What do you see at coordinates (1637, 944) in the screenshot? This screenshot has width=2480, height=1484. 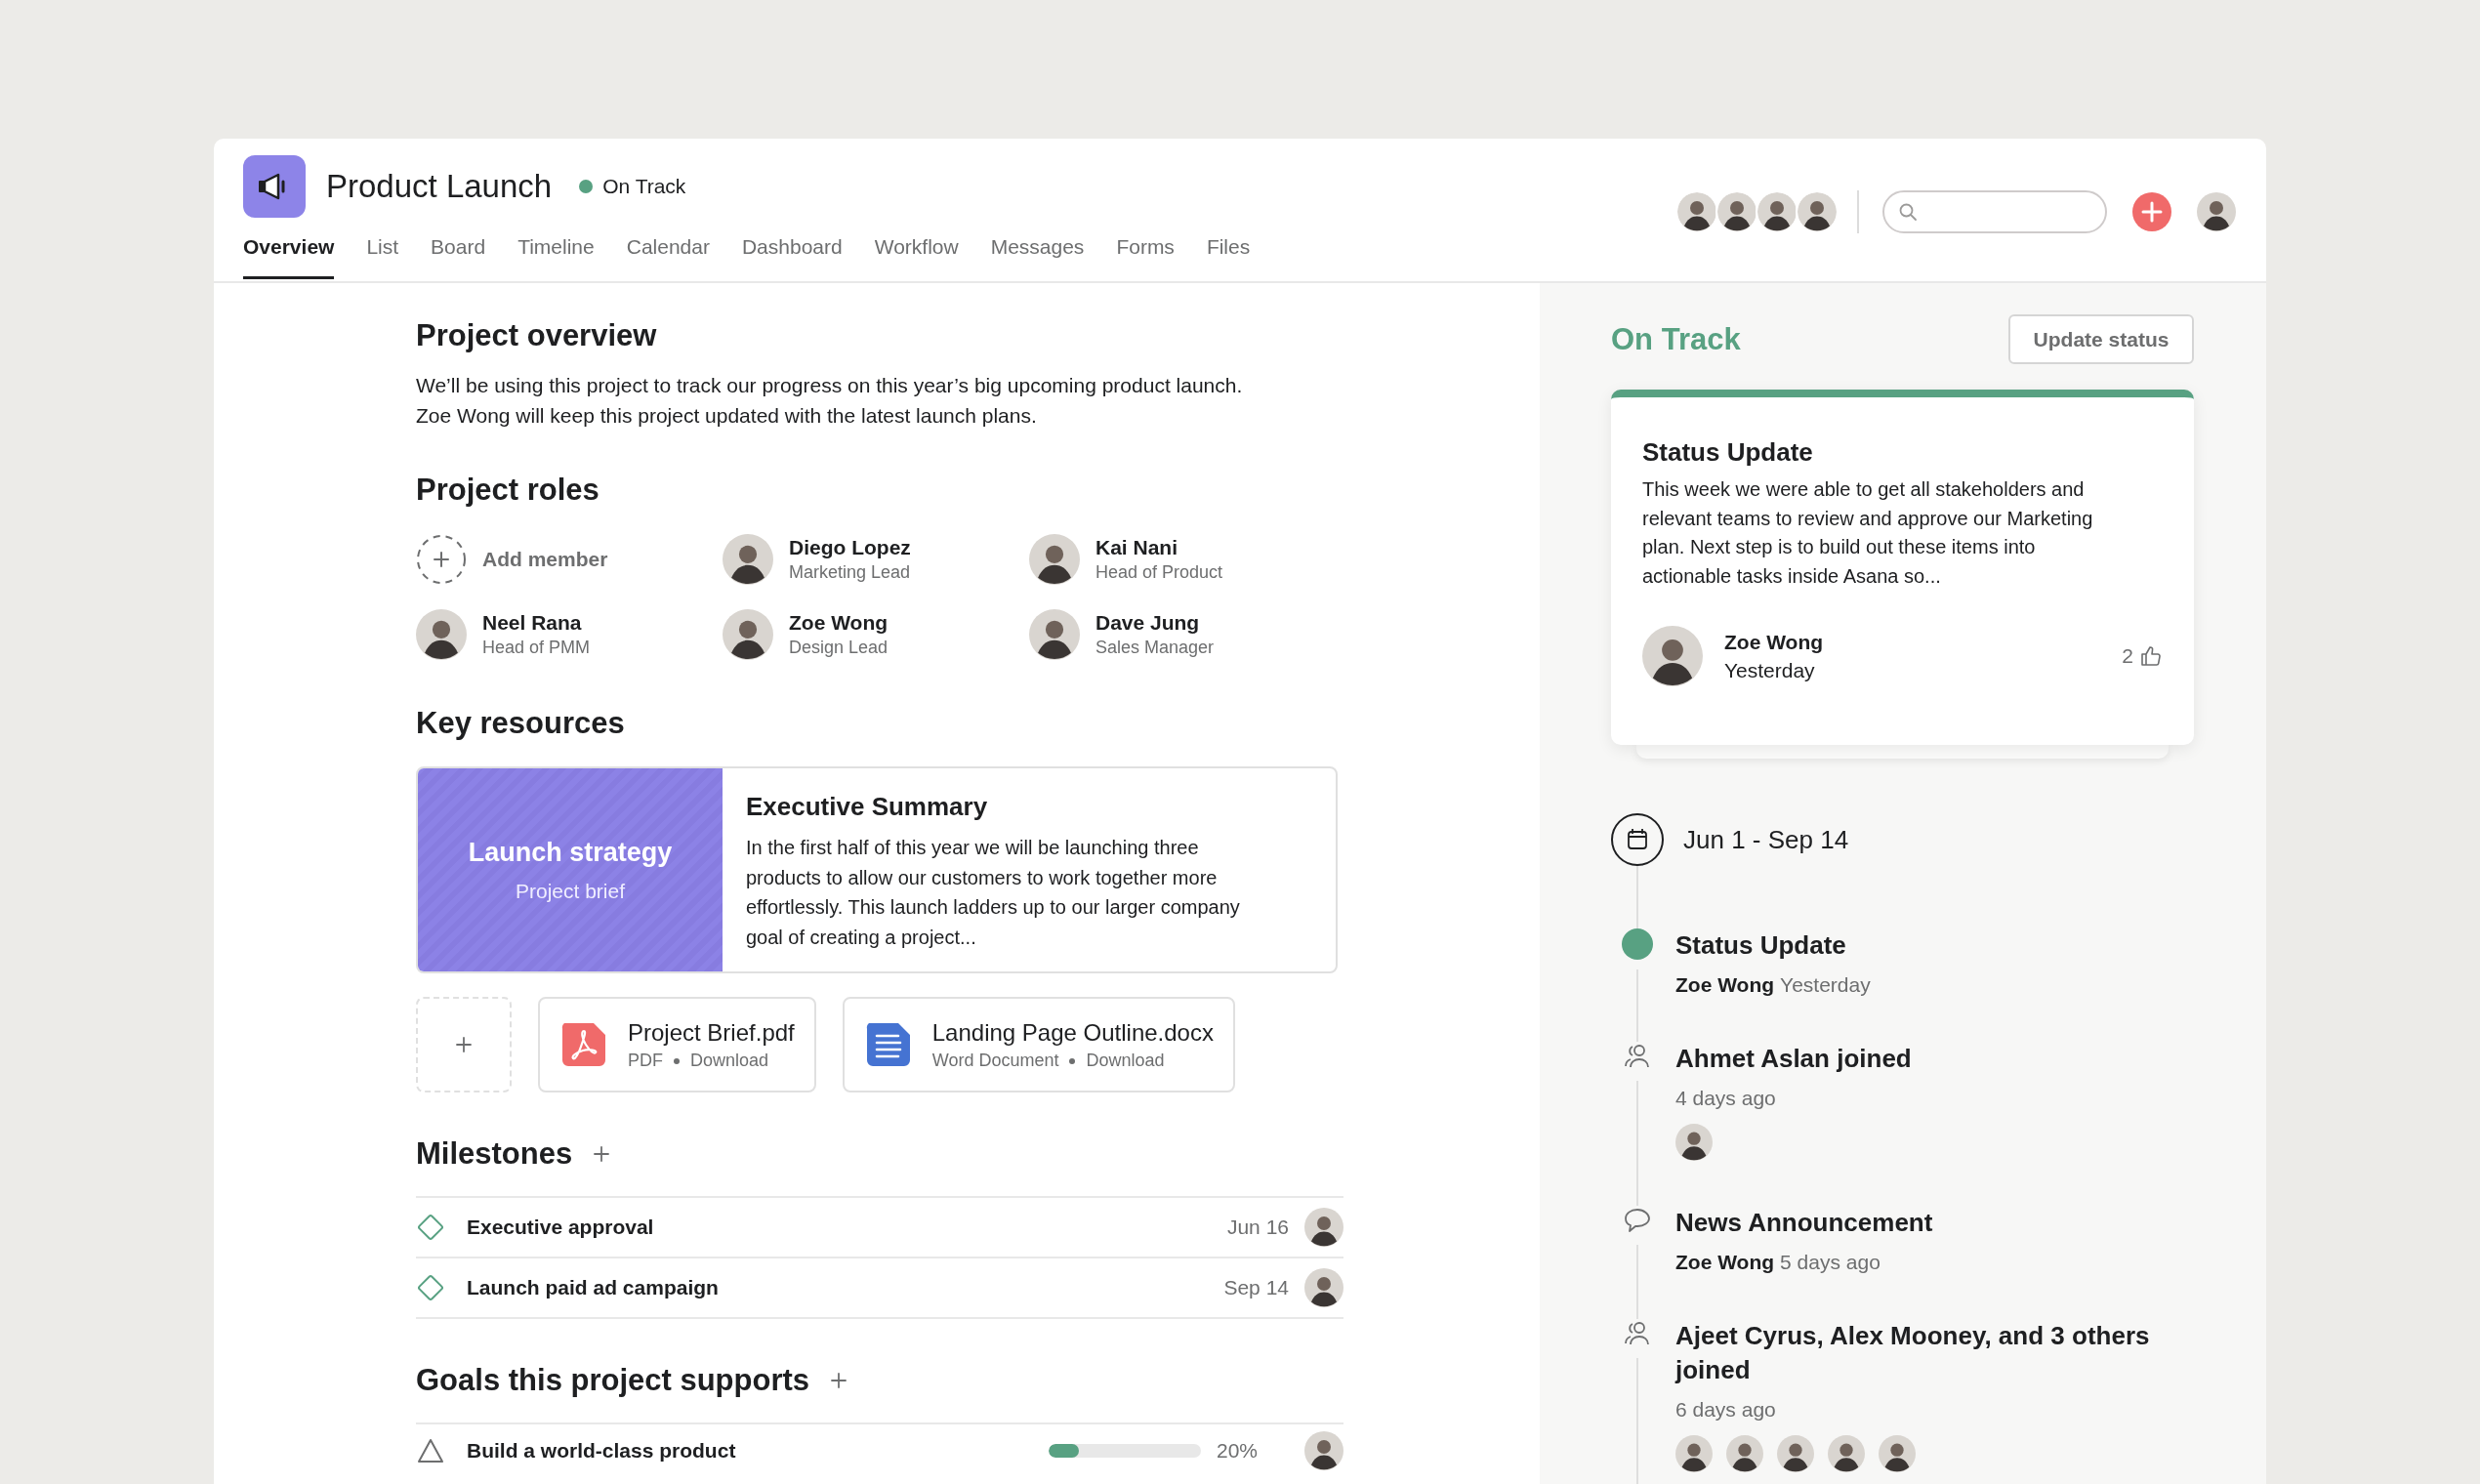 I see `status-dot` at bounding box center [1637, 944].